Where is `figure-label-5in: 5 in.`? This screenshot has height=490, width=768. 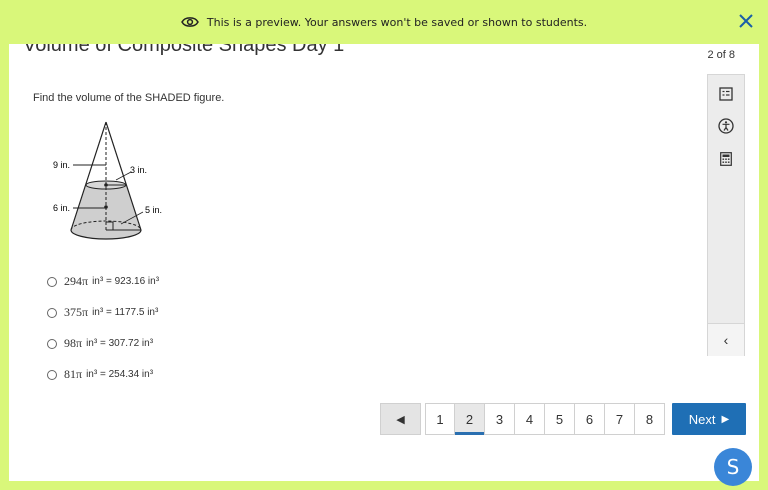
figure-label-5in: 5 in. is located at coordinates (153, 210).